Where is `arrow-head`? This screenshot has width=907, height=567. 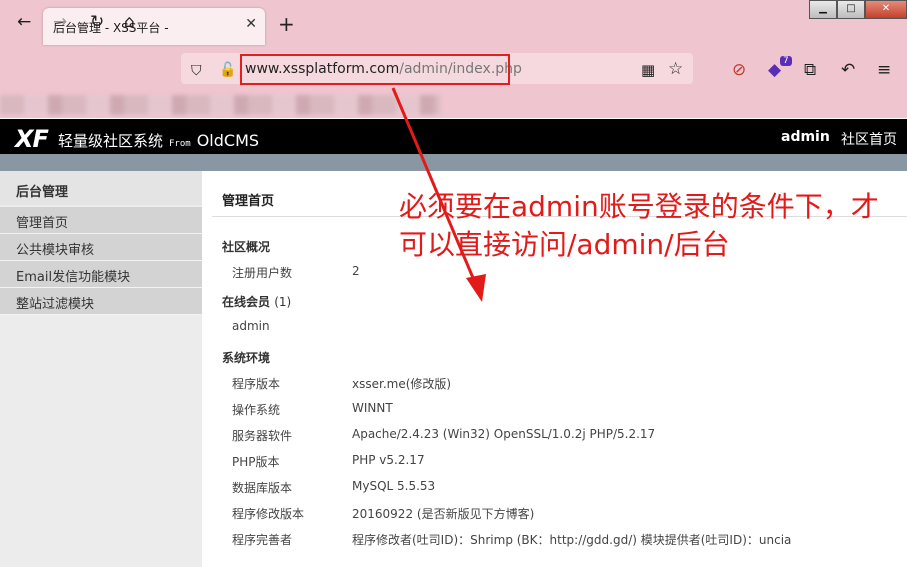
arrow-head is located at coordinates (476, 288).